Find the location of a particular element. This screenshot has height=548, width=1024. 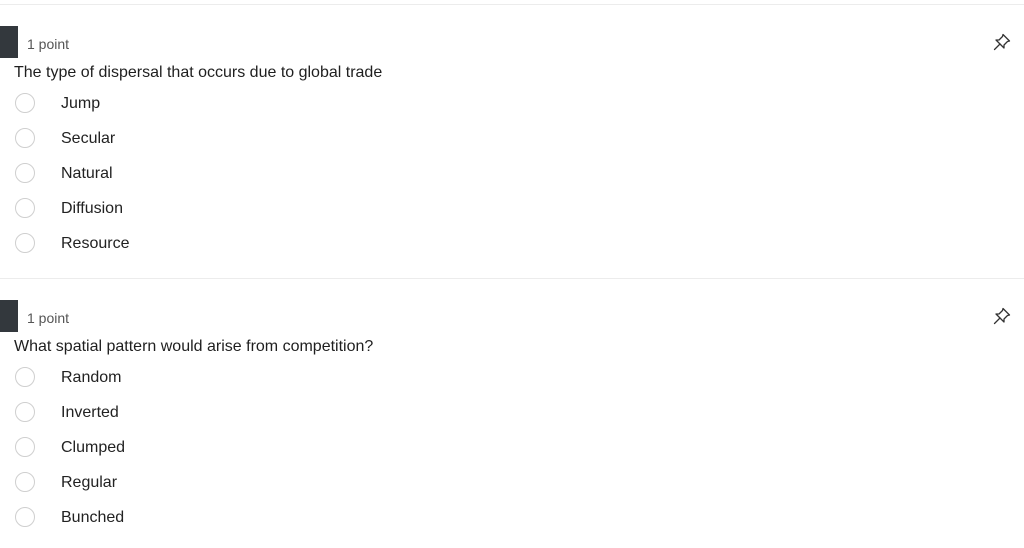

option-bunched: Bunched is located at coordinates (214, 519).